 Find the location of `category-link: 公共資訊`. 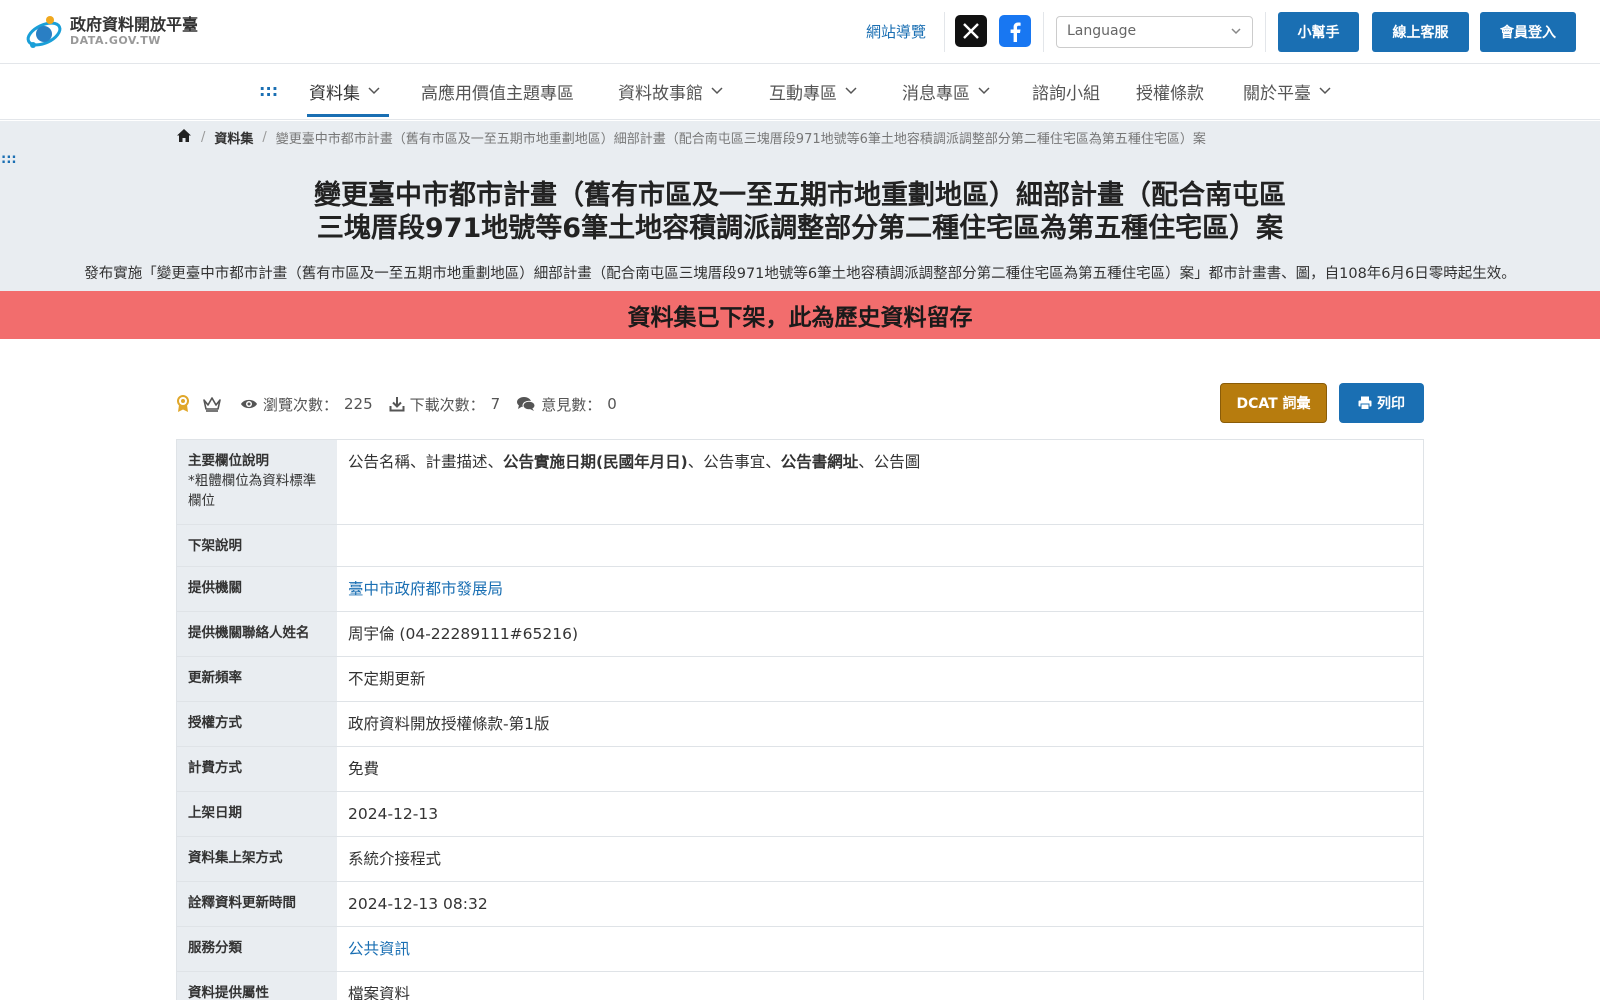

category-link: 公共資訊 is located at coordinates (379, 949).